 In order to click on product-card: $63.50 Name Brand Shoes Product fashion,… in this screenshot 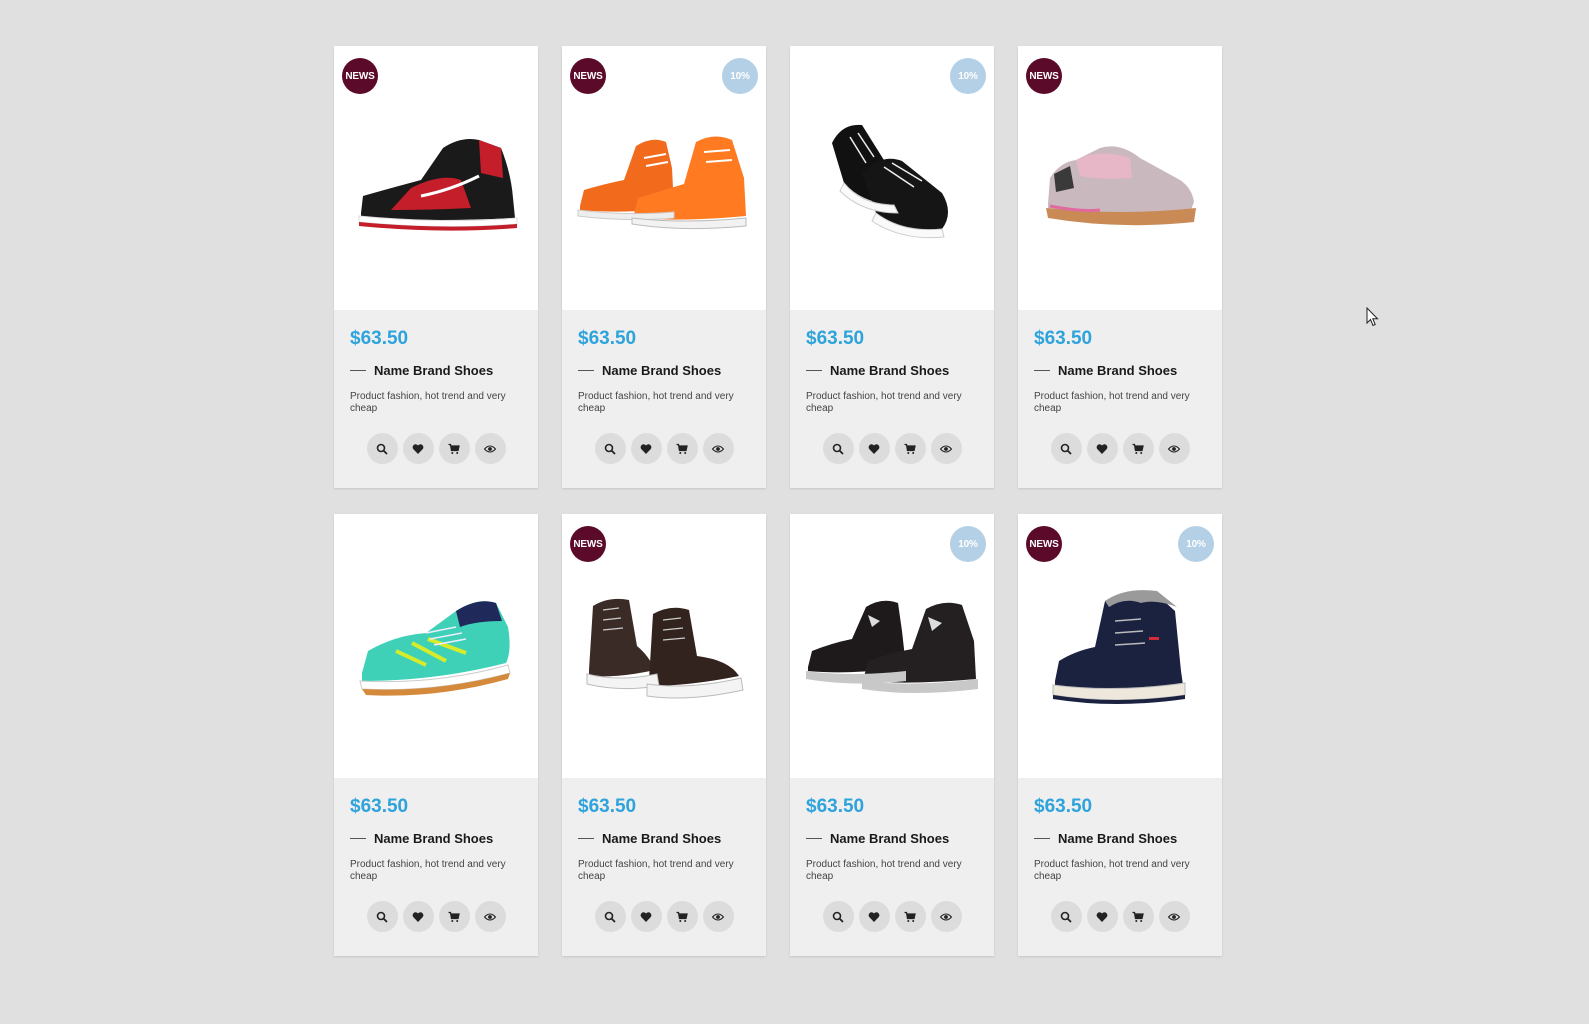, I will do `click(436, 735)`.